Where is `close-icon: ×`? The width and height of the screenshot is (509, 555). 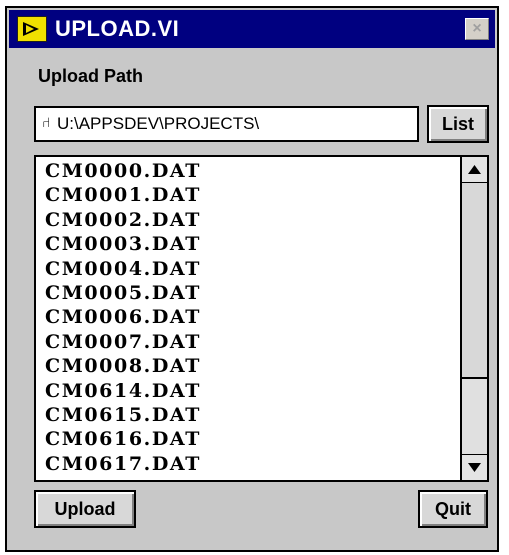
close-icon: × is located at coordinates (477, 28).